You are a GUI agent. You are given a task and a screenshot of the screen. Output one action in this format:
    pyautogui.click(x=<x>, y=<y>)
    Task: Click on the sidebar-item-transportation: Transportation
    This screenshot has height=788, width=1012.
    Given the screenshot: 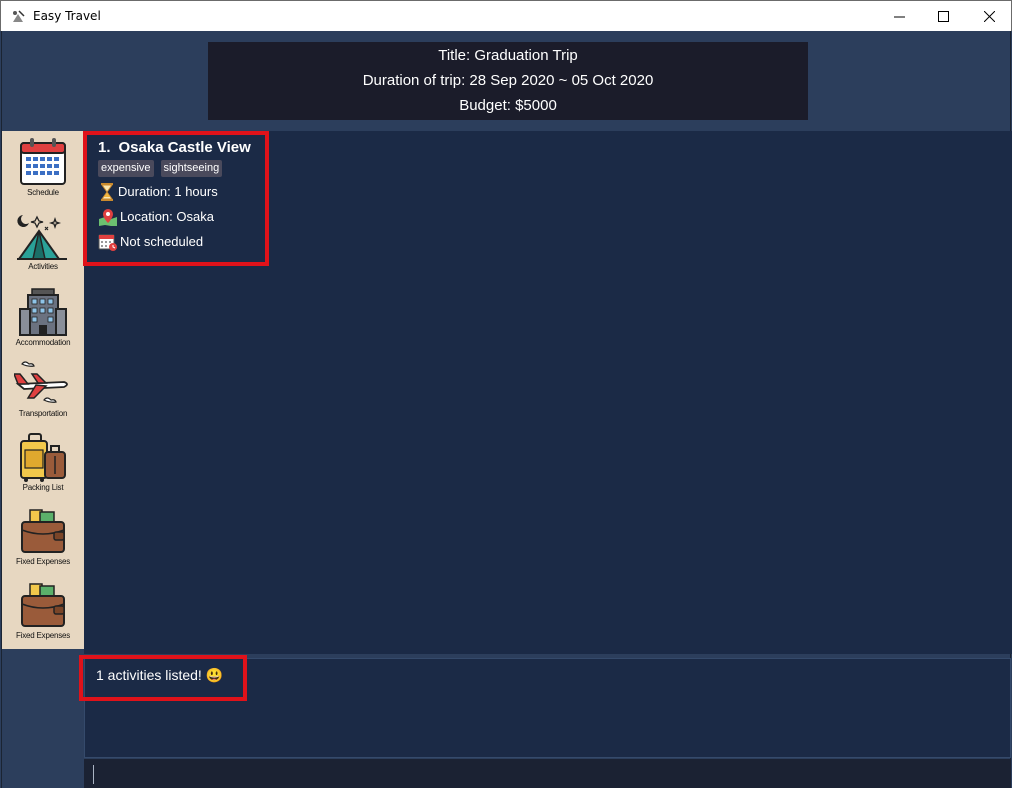 What is the action you would take?
    pyautogui.click(x=43, y=388)
    